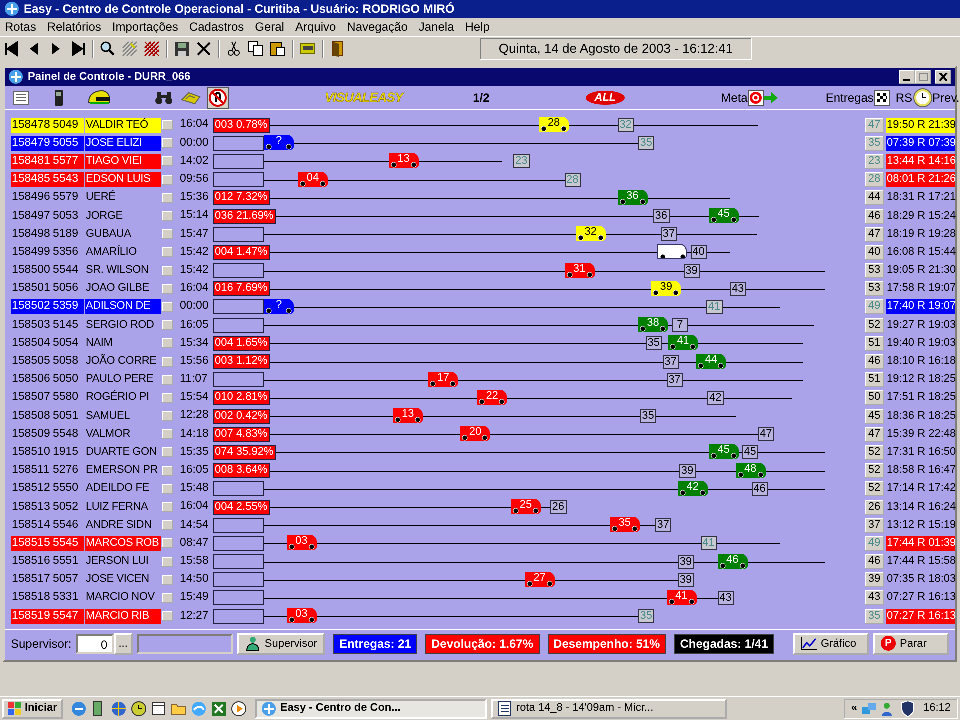 Image resolution: width=960 pixels, height=720 pixels. Describe the element at coordinates (184, 644) in the screenshot. I see `name-field` at that location.